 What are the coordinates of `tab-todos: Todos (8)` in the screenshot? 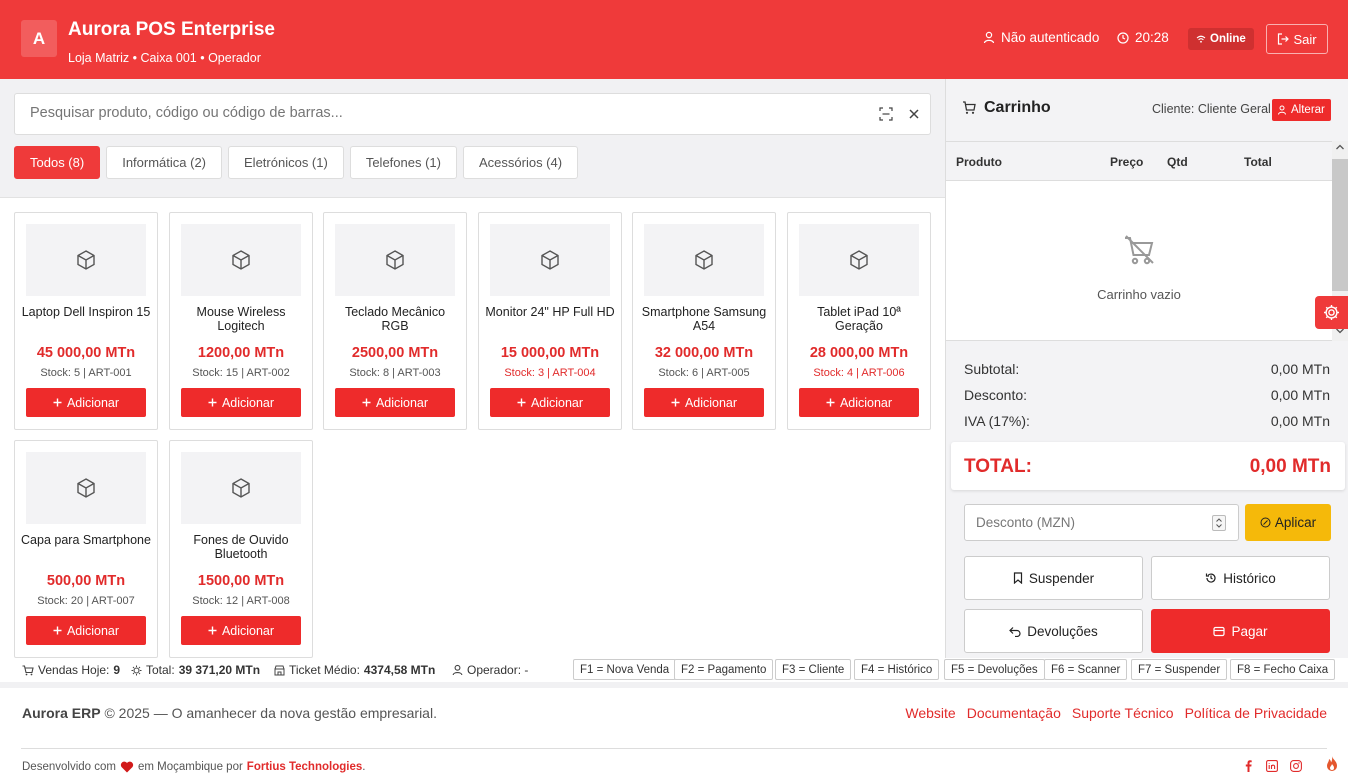 It's located at (57, 162).